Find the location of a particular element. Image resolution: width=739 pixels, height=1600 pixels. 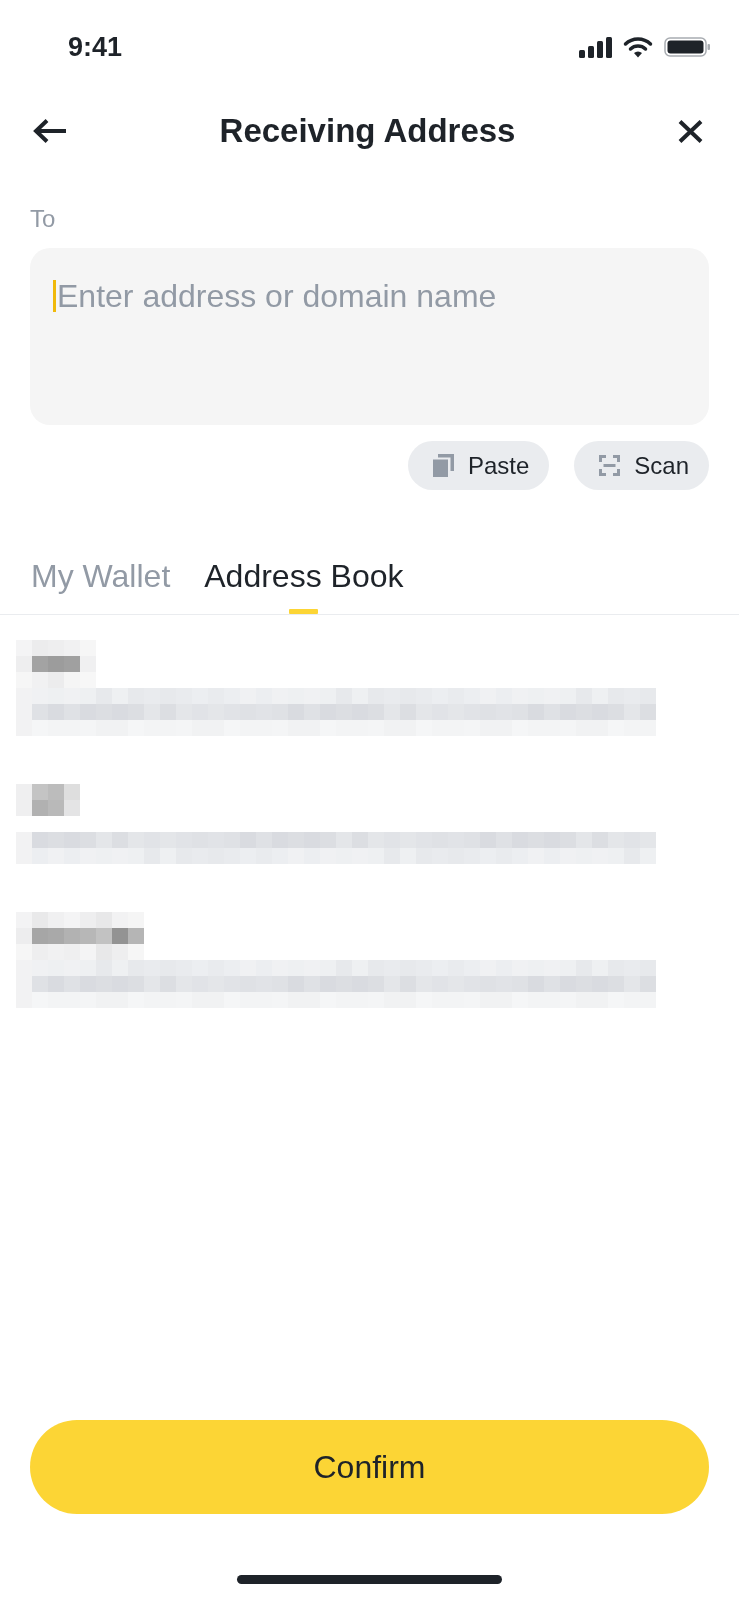

back-button is located at coordinates (49, 131).